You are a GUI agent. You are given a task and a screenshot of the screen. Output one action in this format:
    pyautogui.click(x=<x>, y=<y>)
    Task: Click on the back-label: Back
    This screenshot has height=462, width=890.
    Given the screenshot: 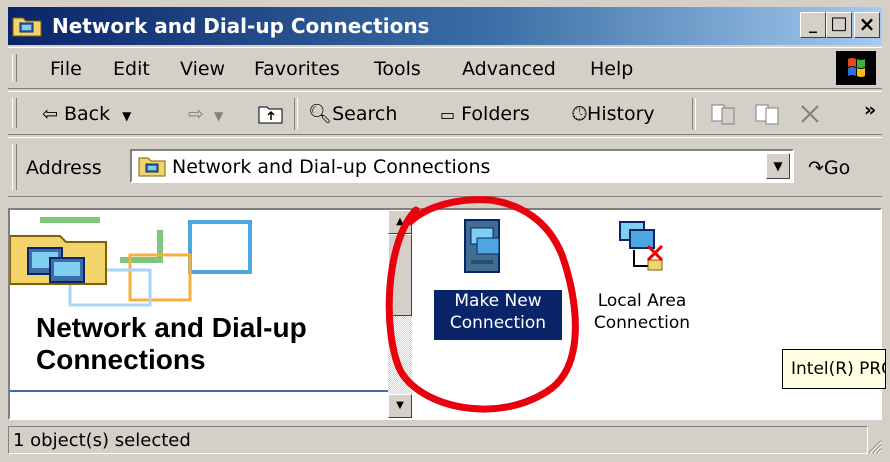 What is the action you would take?
    pyautogui.click(x=87, y=114)
    